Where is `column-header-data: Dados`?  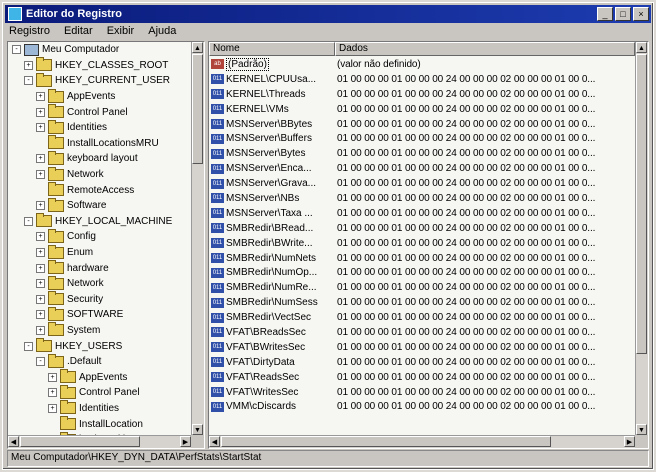 column-header-data: Dados is located at coordinates (485, 49).